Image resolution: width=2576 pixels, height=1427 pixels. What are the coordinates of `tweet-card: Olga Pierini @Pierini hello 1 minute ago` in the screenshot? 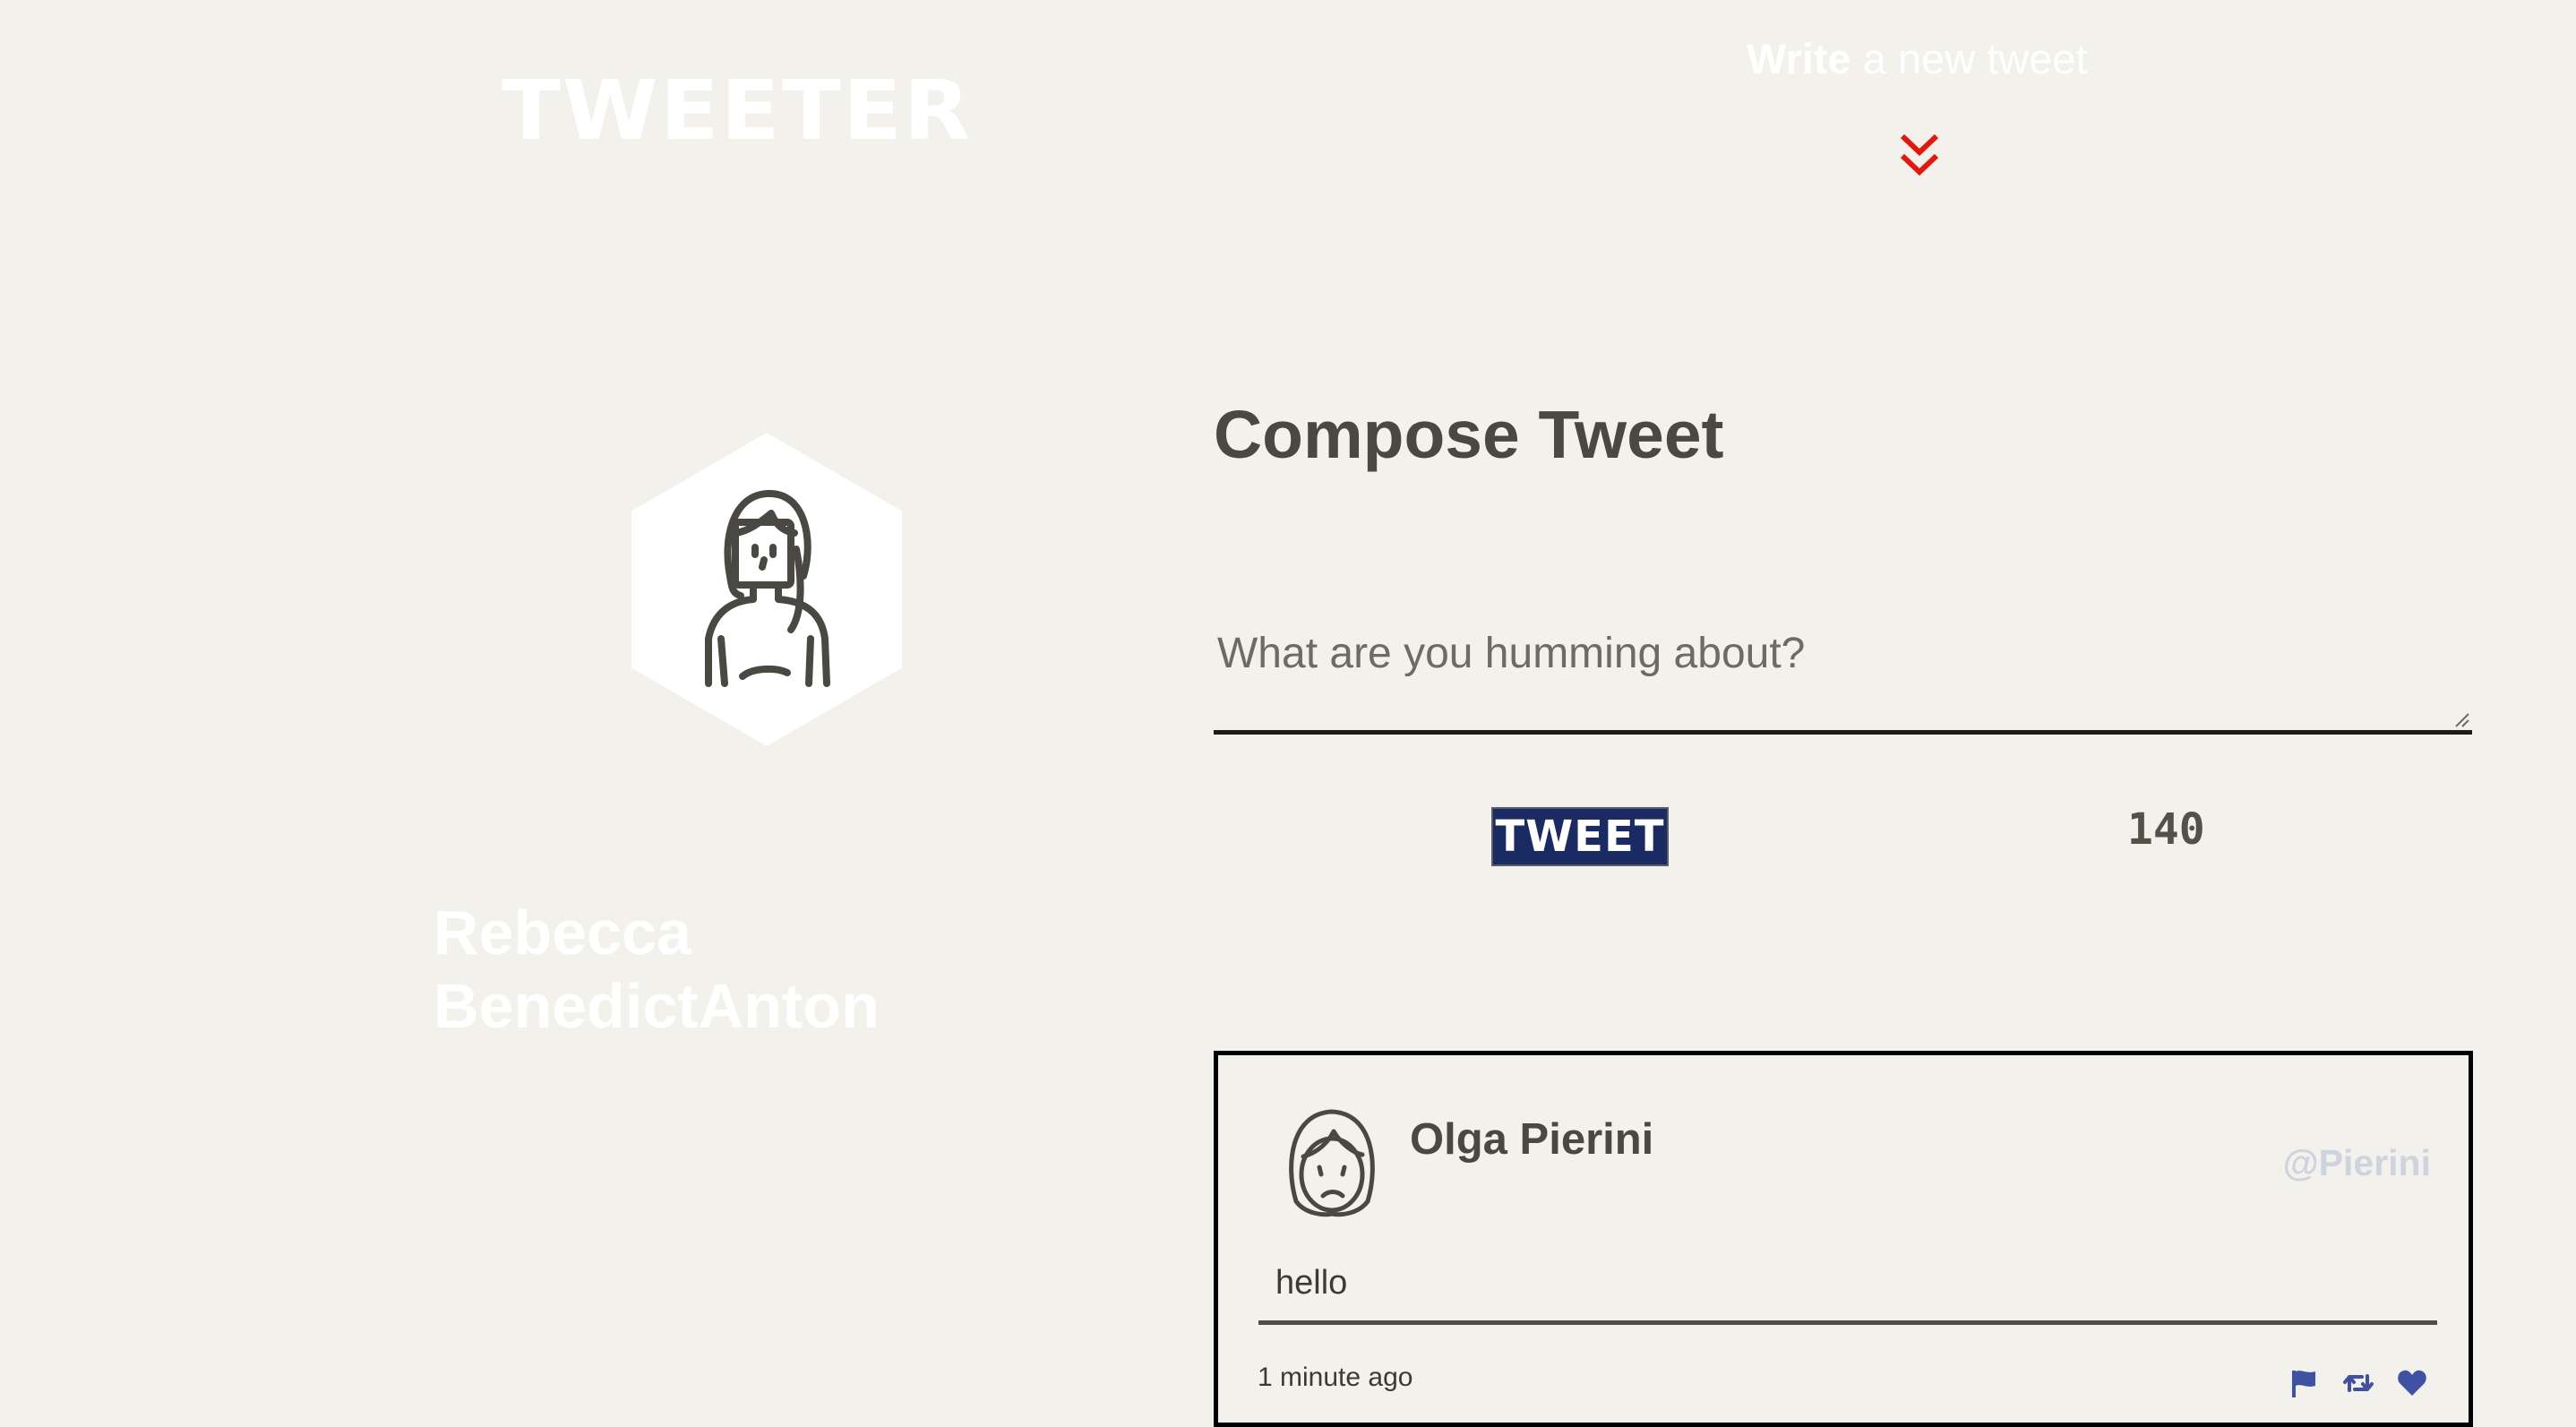 It's located at (1843, 1239).